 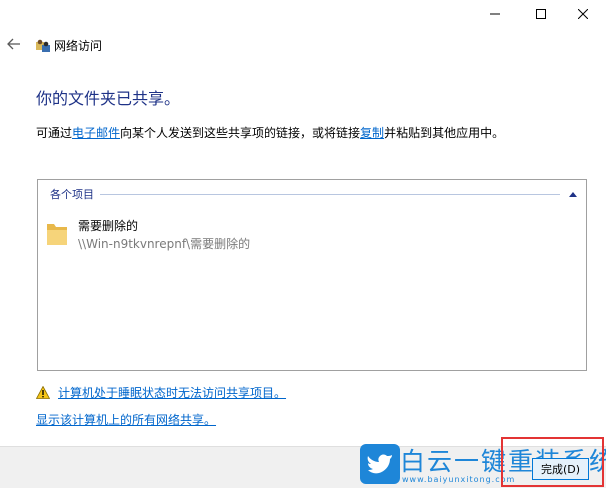 I want to click on minimize-button, so click(x=495, y=14).